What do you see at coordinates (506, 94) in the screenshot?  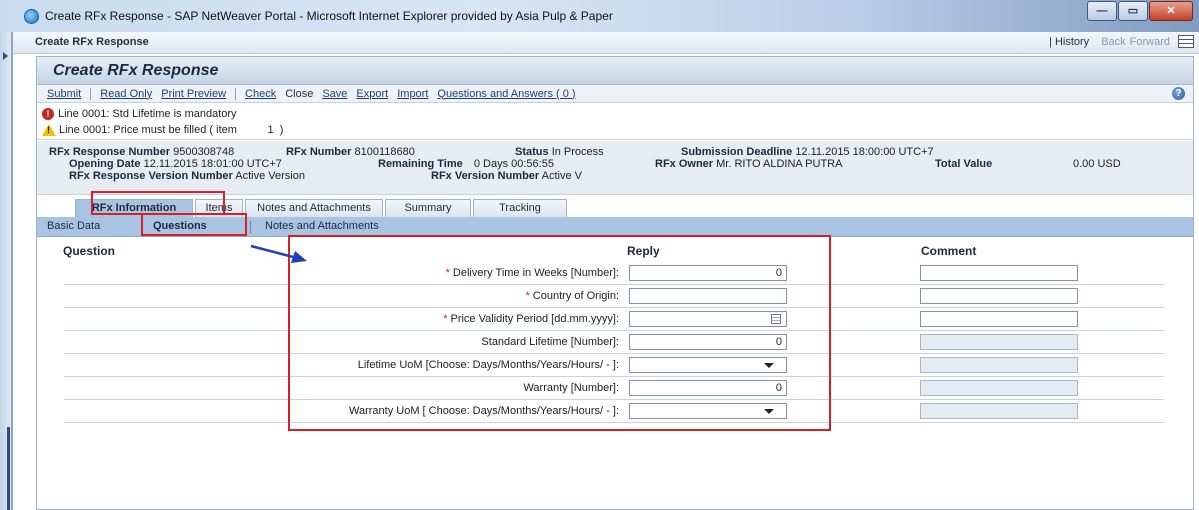 I see `questions-answers-button: Questions and Answers ( 0 )` at bounding box center [506, 94].